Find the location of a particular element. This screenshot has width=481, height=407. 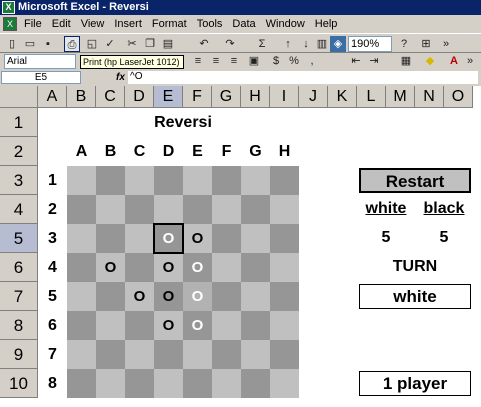

row-header: 7 is located at coordinates (19, 296).